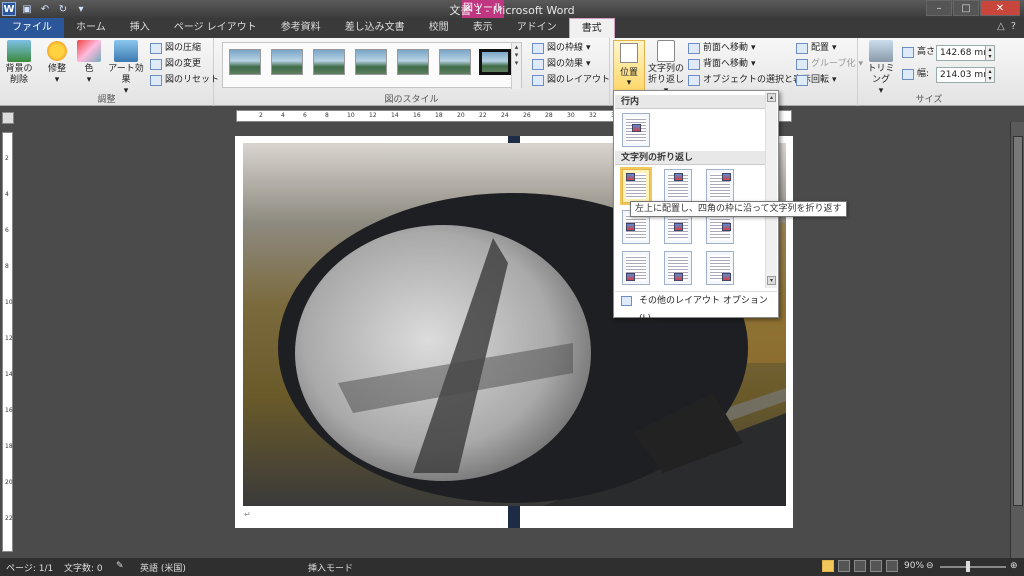 Image resolution: width=1024 pixels, height=576 pixels. I want to click on picture-layout-icon, so click(538, 80).